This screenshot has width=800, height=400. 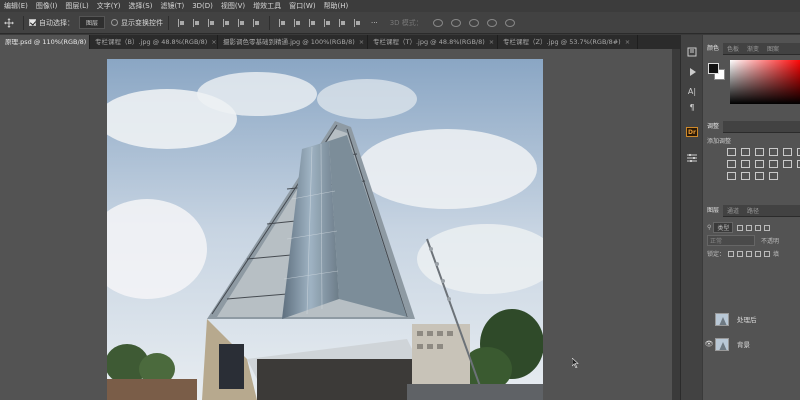 What do you see at coordinates (202, 6) in the screenshot?
I see `menu-3d: 3D(D)` at bounding box center [202, 6].